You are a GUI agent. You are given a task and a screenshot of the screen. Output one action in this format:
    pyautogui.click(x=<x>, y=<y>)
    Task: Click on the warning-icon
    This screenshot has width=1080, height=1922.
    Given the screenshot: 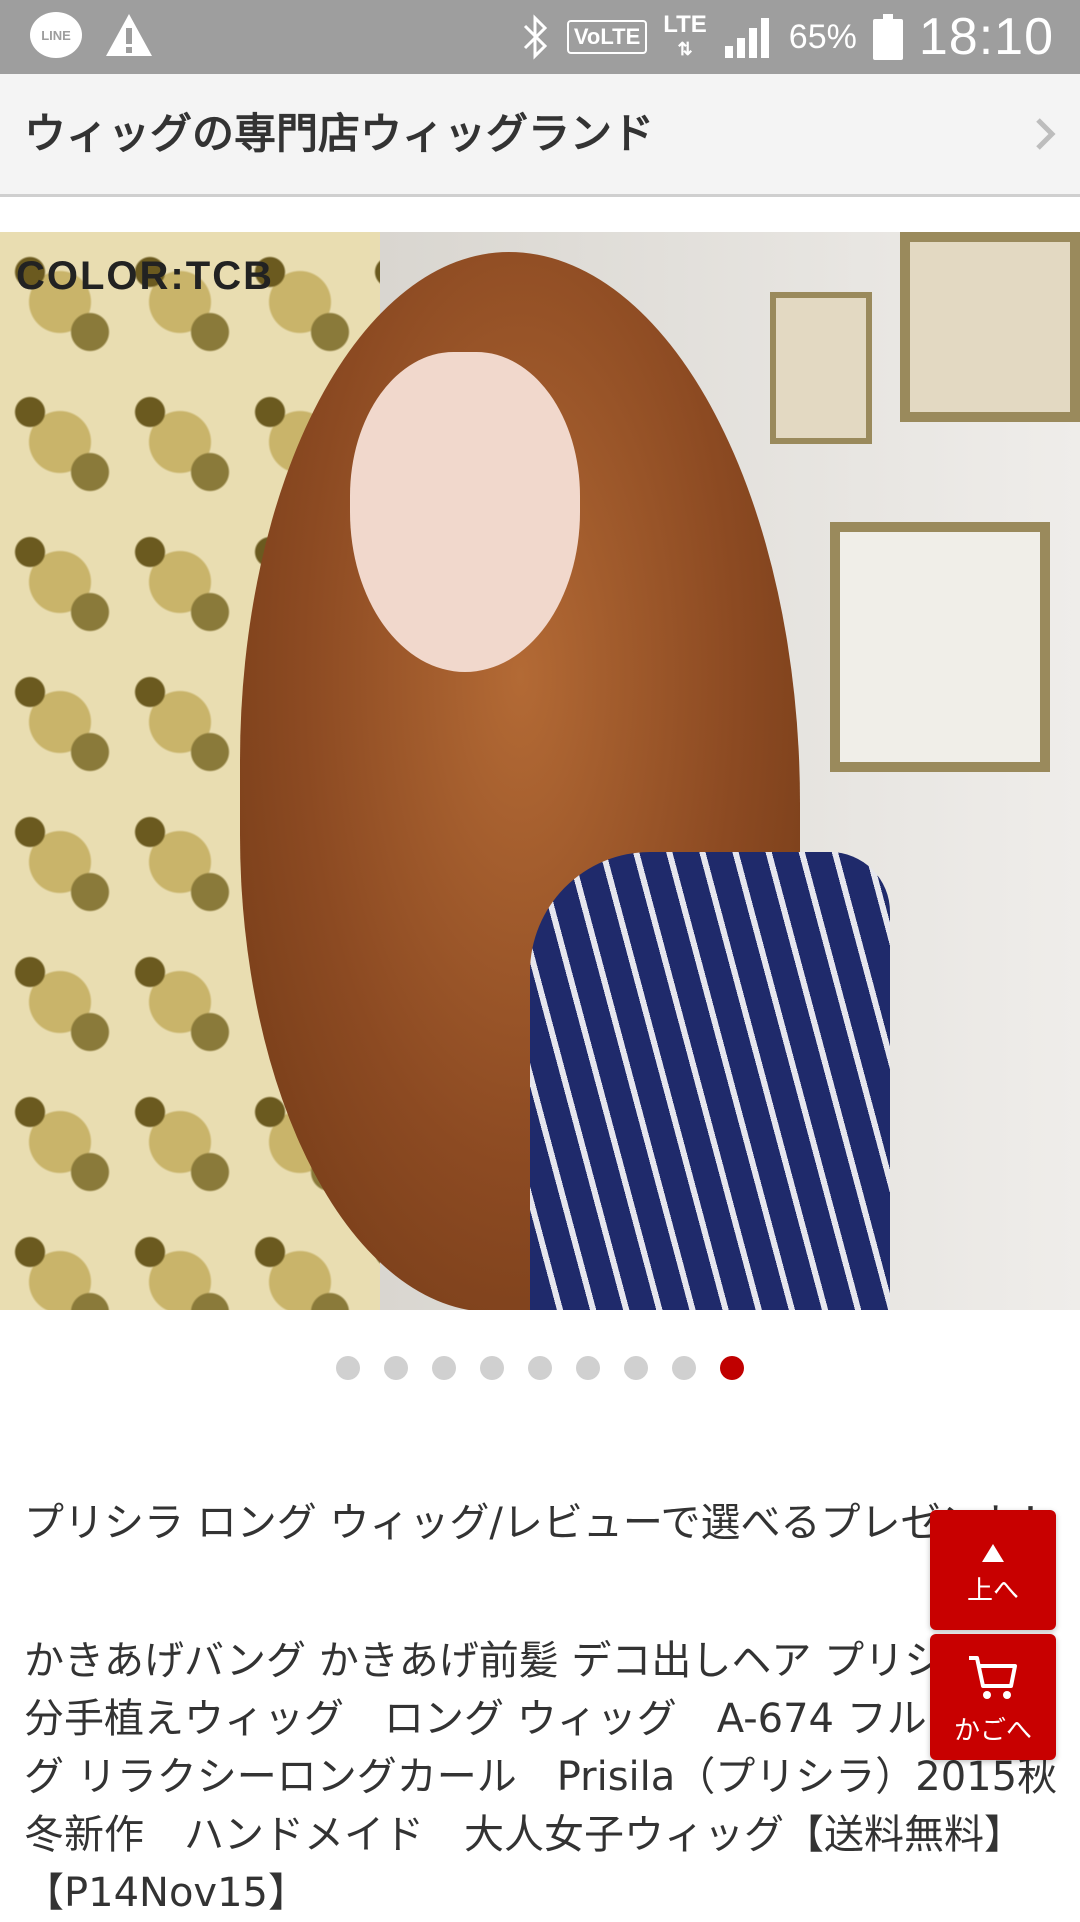 What is the action you would take?
    pyautogui.click(x=129, y=35)
    